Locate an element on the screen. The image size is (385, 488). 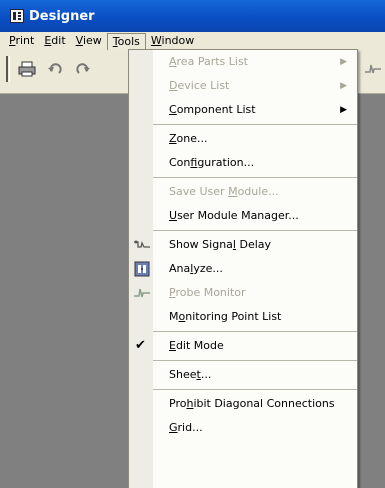
signal-delay-icon is located at coordinates (142, 245).